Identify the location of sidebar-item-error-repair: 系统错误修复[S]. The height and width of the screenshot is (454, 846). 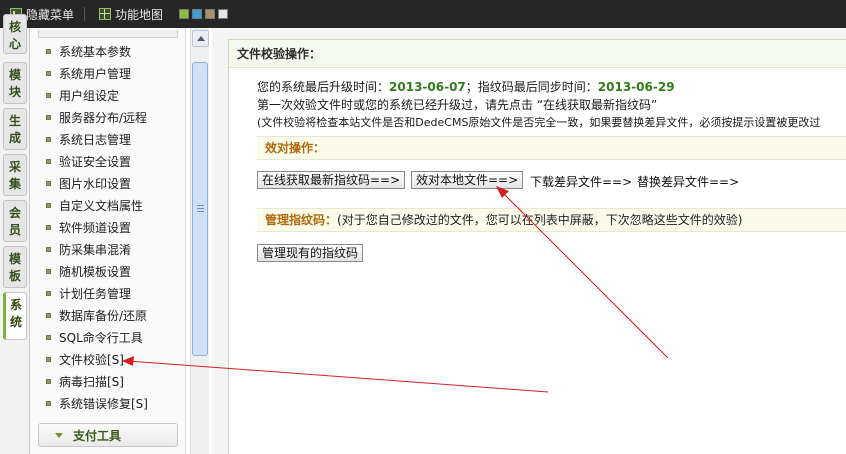
(97, 403).